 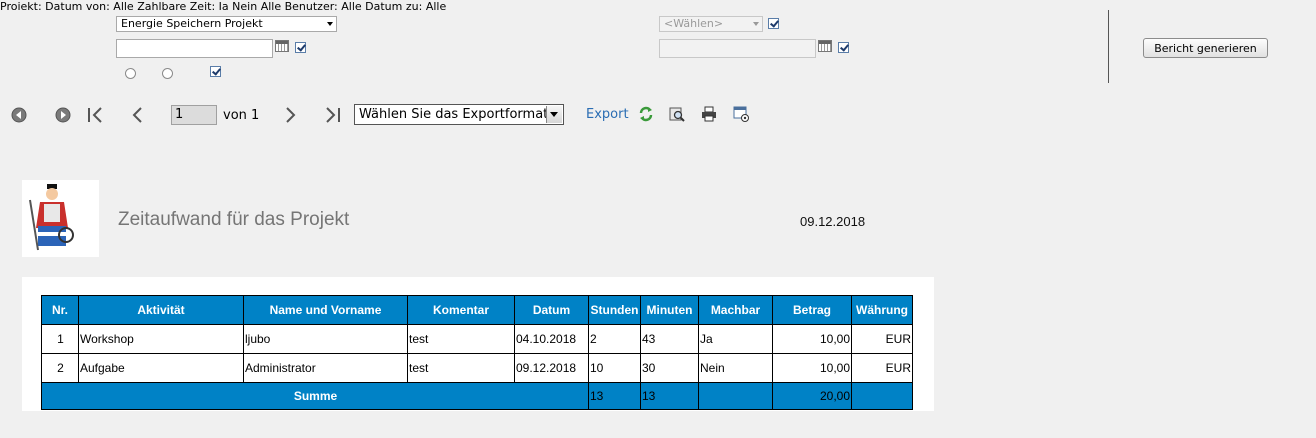 I want to click on cell-minuten: 30, so click(x=669, y=368).